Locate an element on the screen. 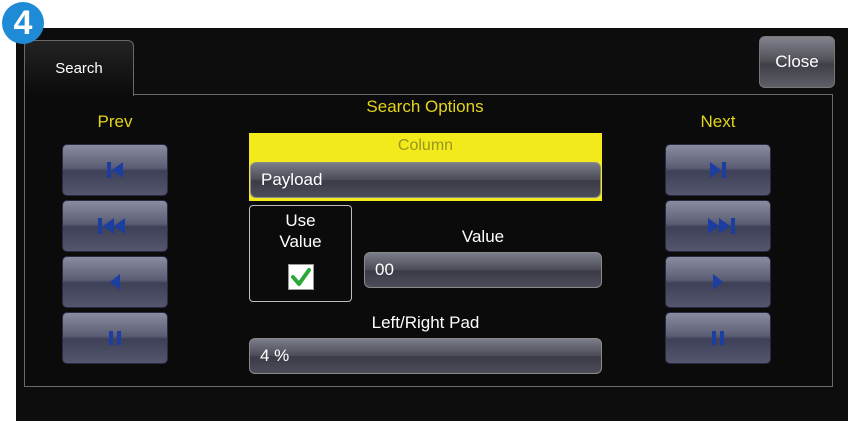 The height and width of the screenshot is (421, 848). prev-step-button is located at coordinates (115, 282).